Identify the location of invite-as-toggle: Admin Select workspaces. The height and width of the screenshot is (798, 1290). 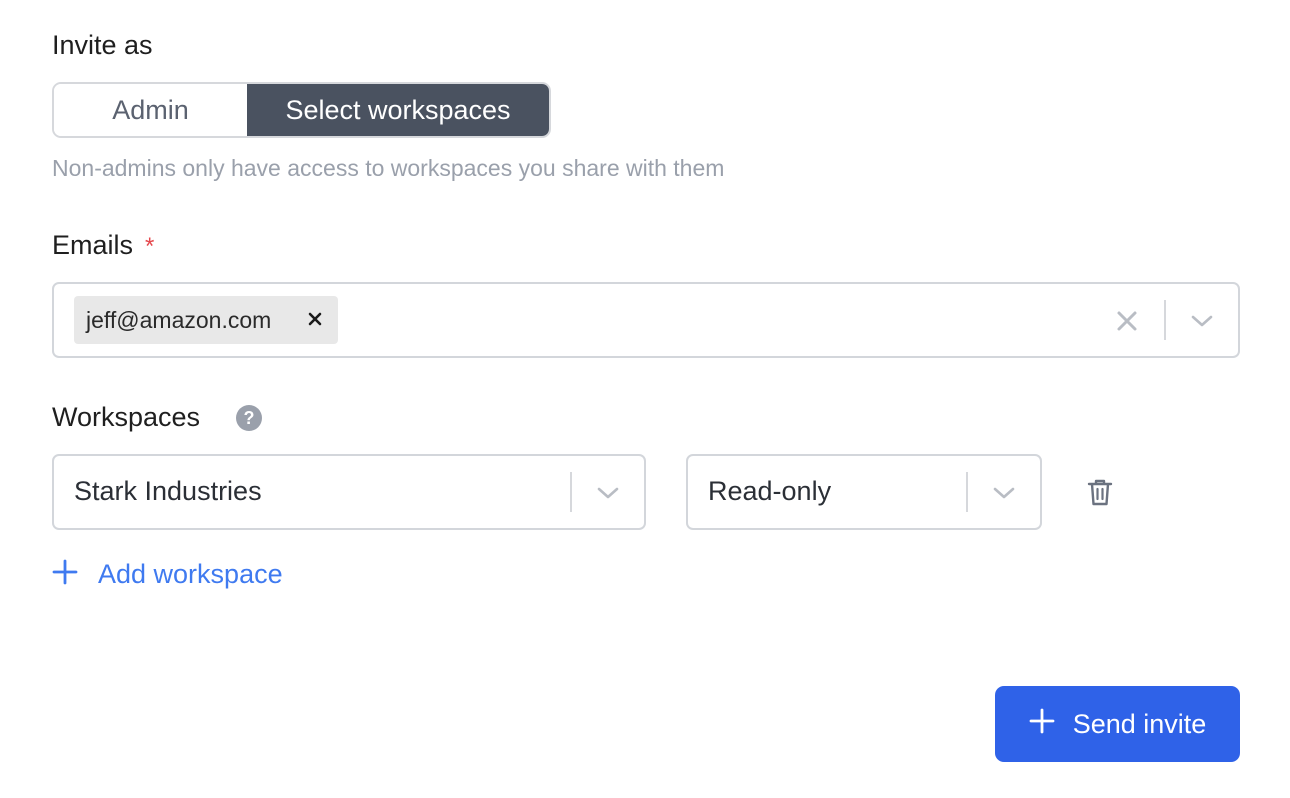
(301, 110).